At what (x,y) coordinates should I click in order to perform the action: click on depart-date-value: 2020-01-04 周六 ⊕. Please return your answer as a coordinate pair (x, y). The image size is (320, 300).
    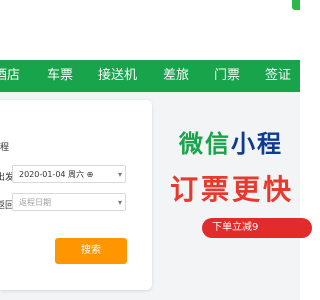
    Looking at the image, I should click on (56, 174).